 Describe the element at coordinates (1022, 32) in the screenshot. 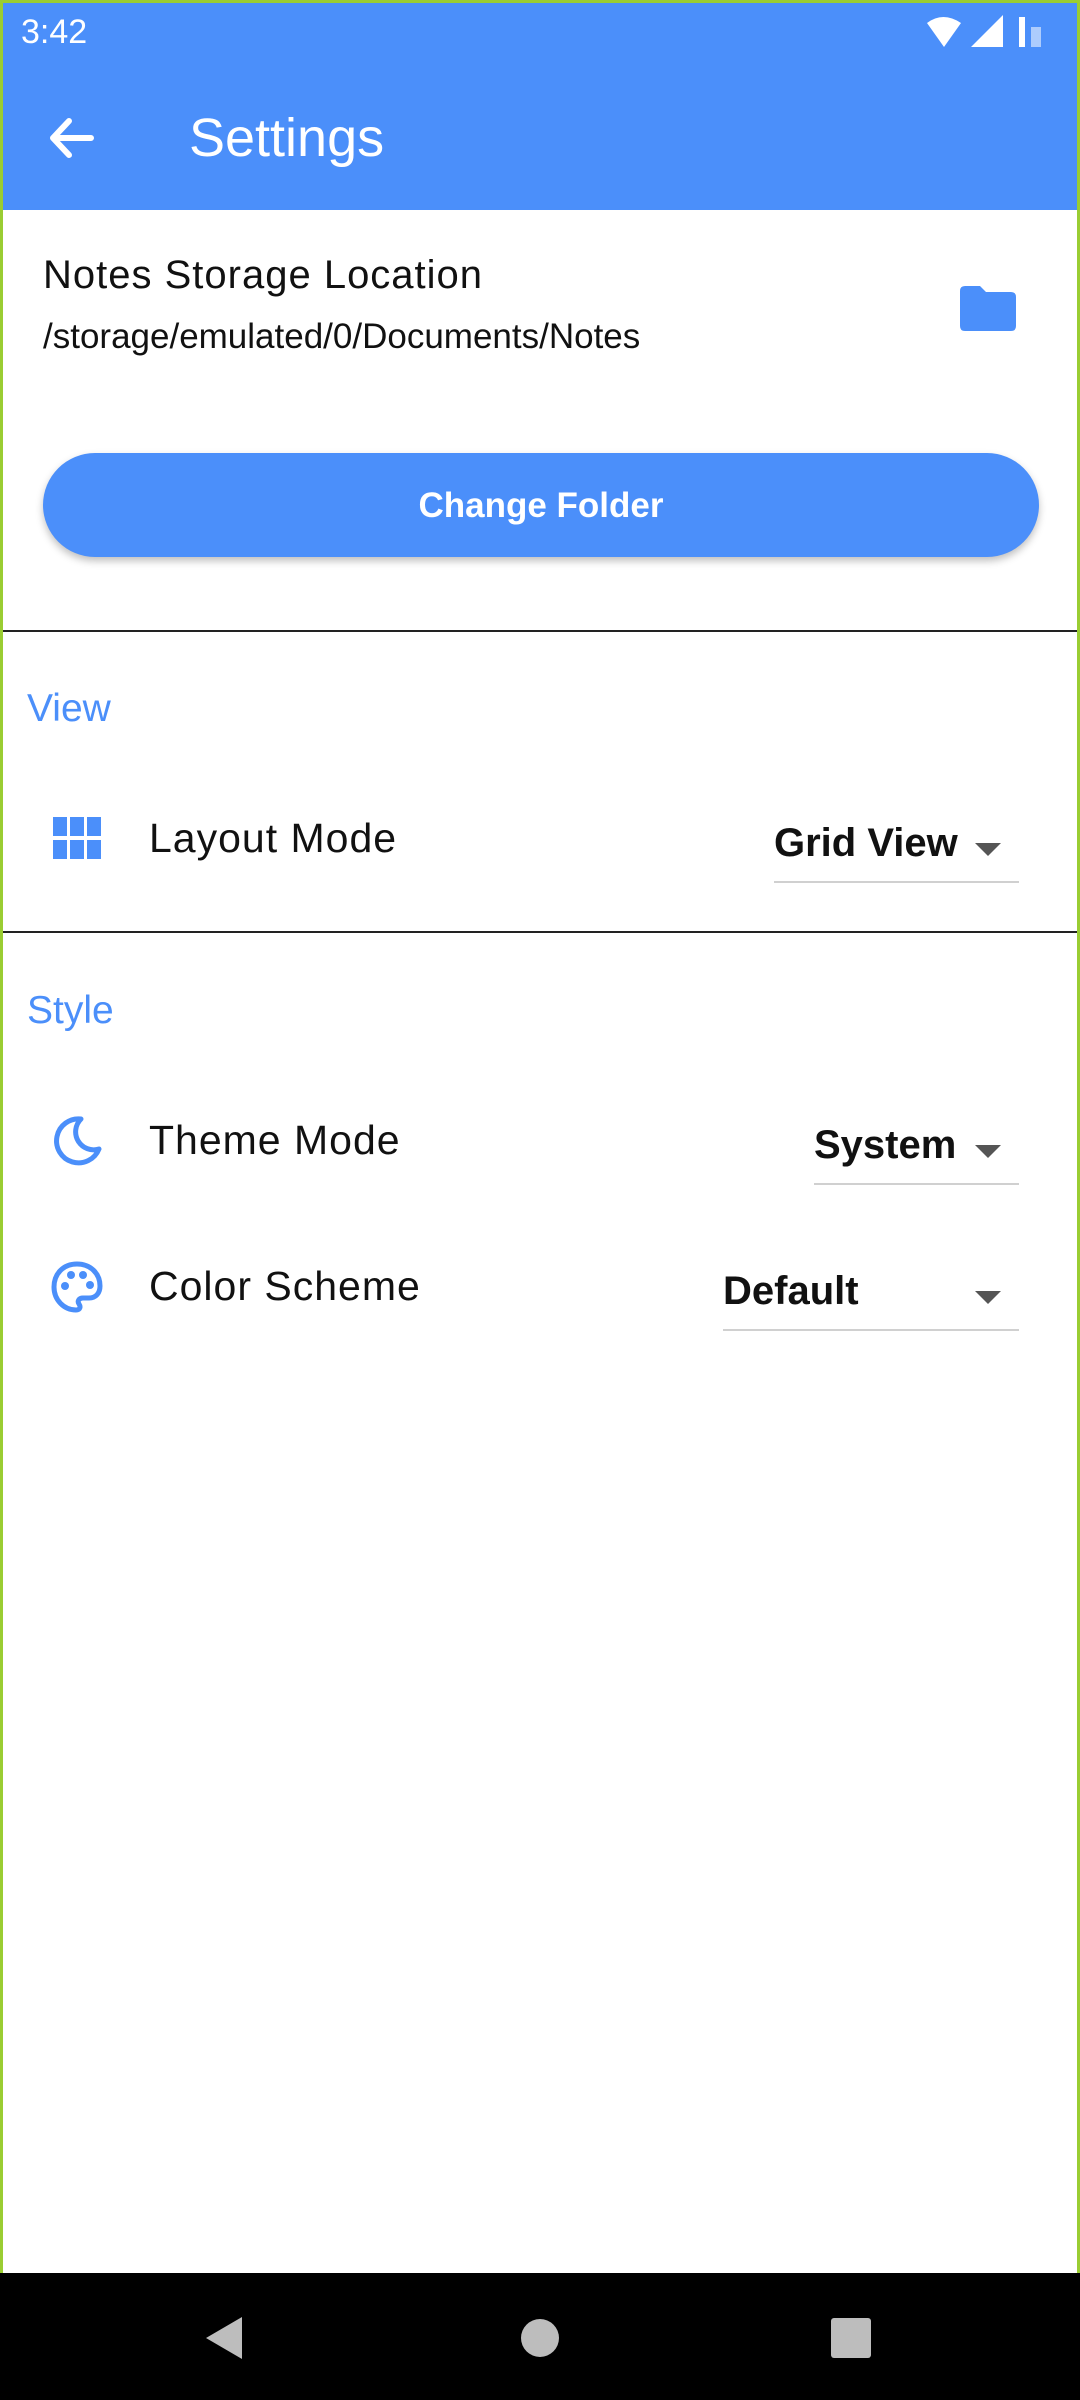

I see `battery-icon` at that location.